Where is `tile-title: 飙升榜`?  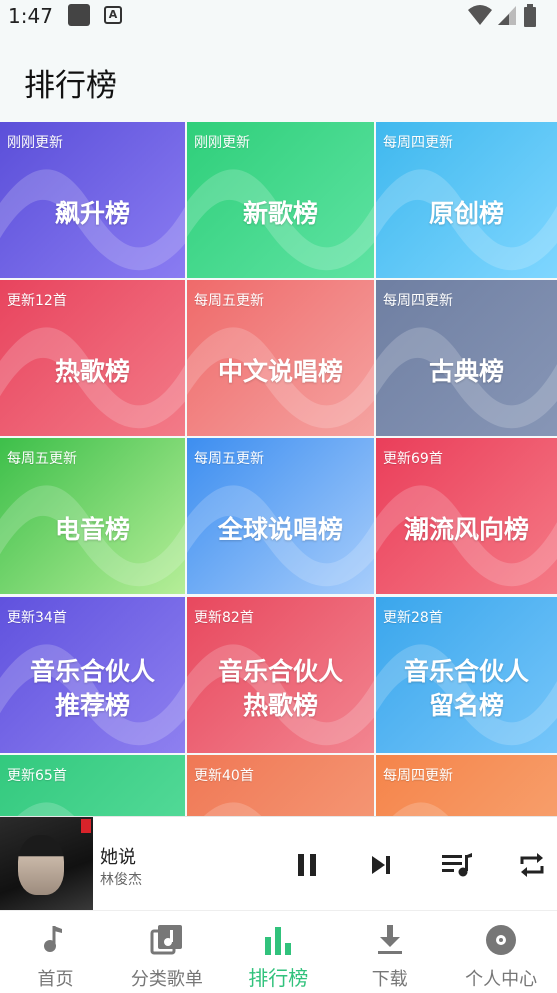
tile-title: 飙升榜 is located at coordinates (92, 213).